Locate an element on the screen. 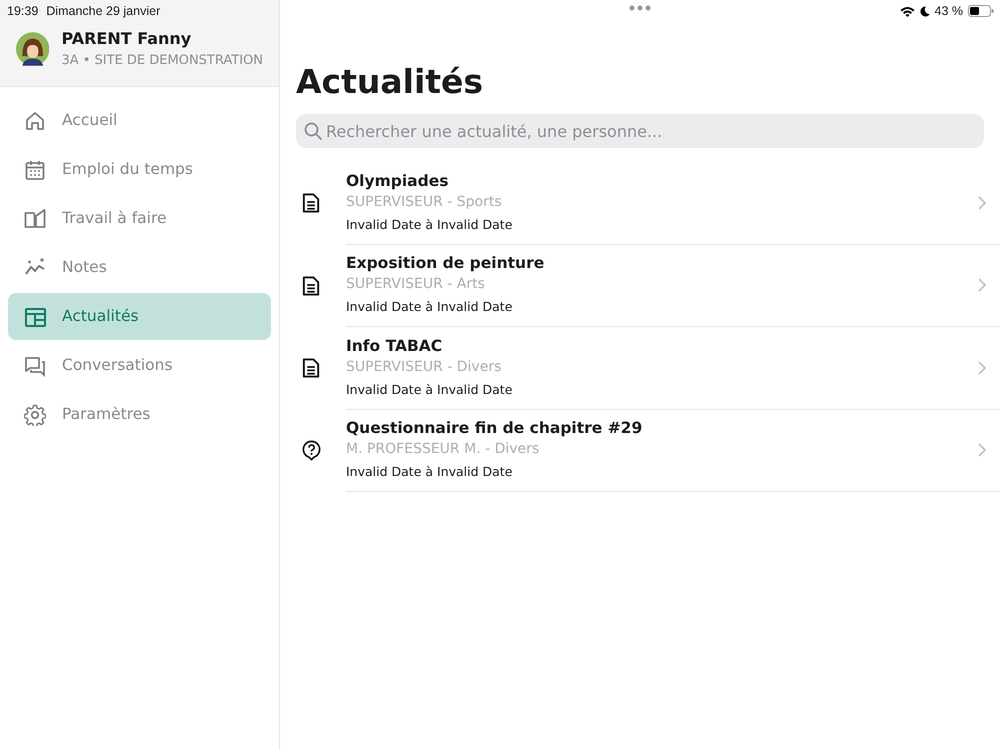 The height and width of the screenshot is (750, 1000). page-title: Actualités is located at coordinates (390, 82).